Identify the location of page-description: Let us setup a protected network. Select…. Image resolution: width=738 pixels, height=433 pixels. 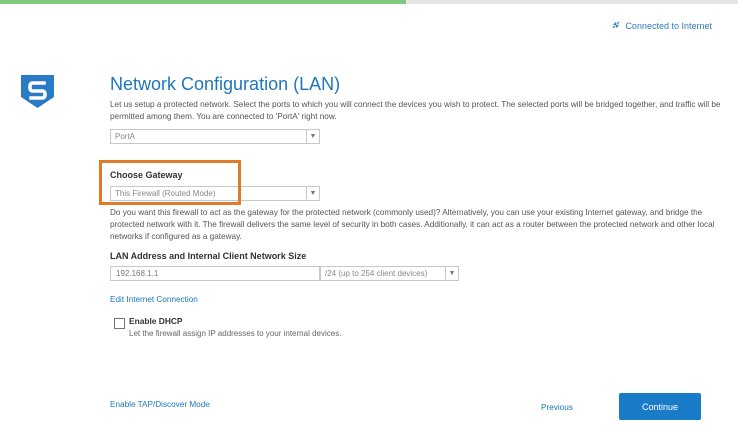
(415, 110).